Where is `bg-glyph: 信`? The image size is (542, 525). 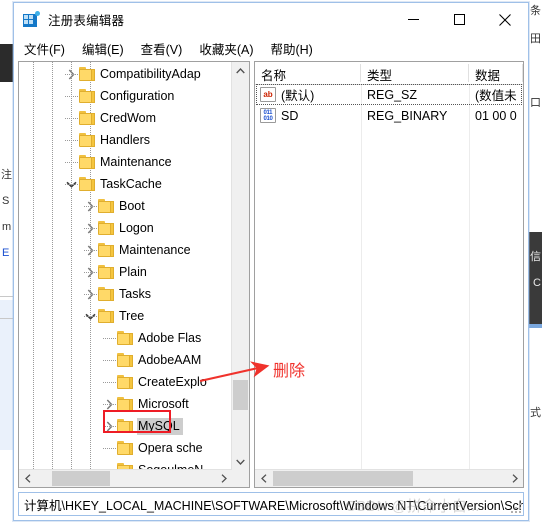
bg-glyph: 信 is located at coordinates (535, 257).